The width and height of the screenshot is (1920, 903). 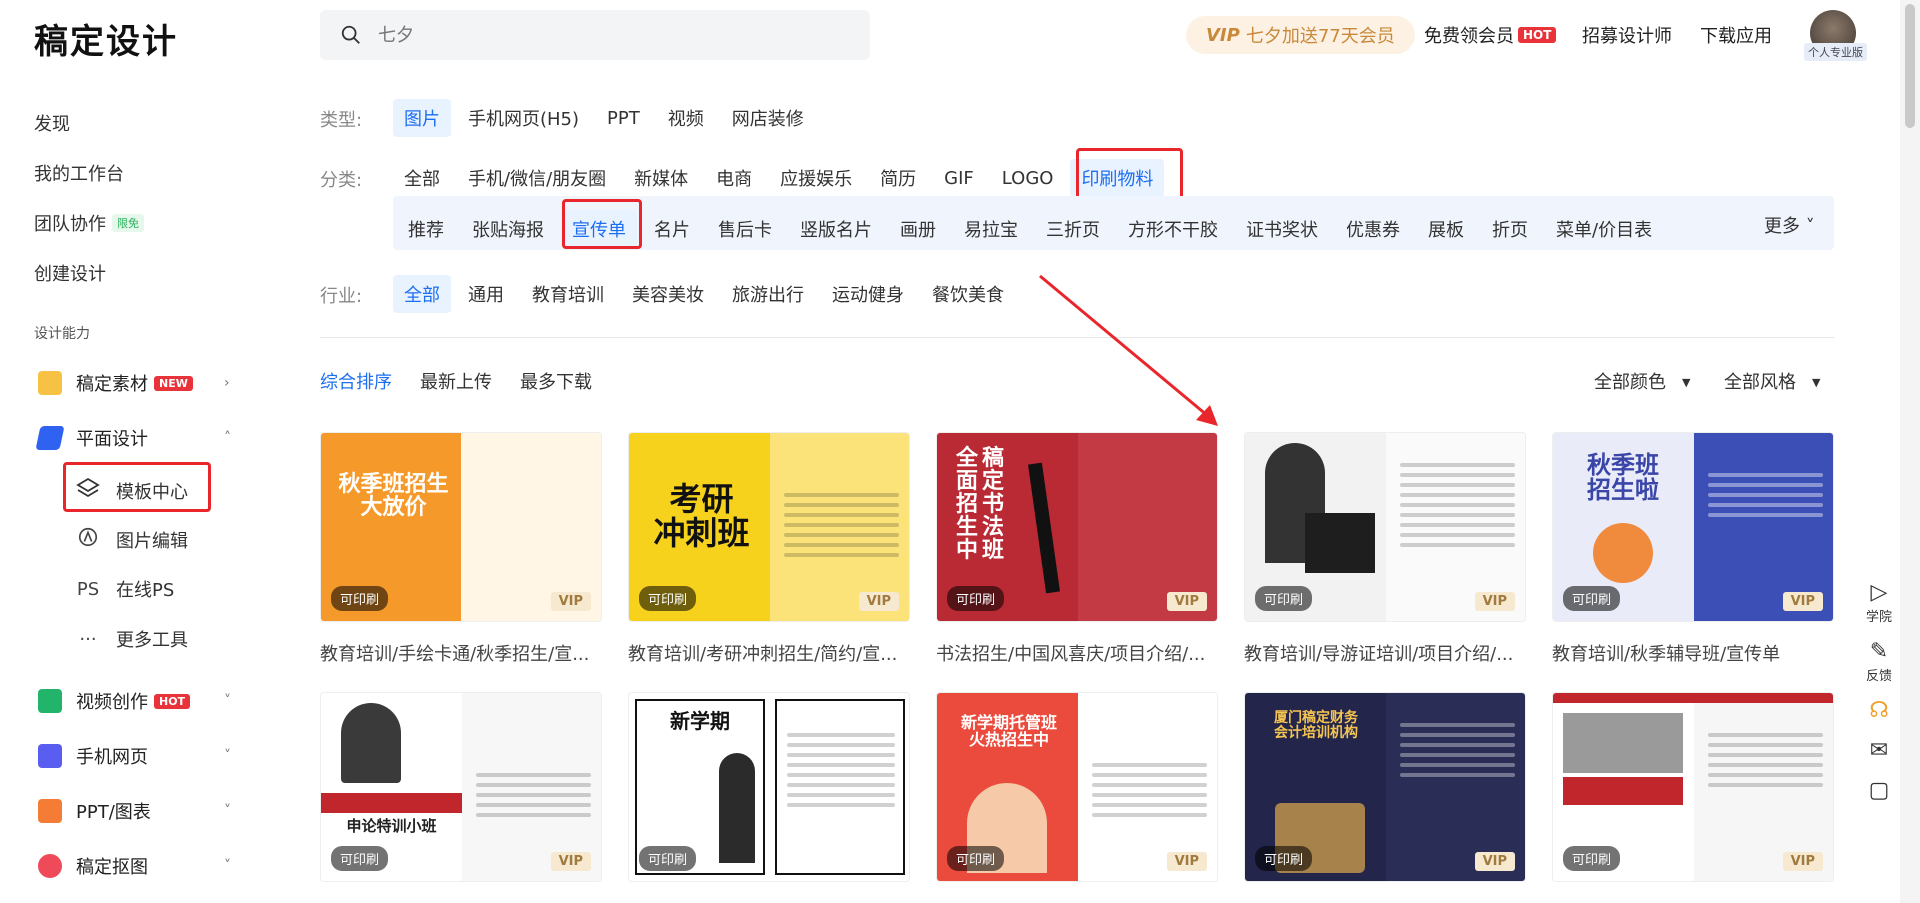 I want to click on float-toolbar: ▷ 学院 ✎ 反馈 ☊ ✉ ▢, so click(x=1879, y=699).